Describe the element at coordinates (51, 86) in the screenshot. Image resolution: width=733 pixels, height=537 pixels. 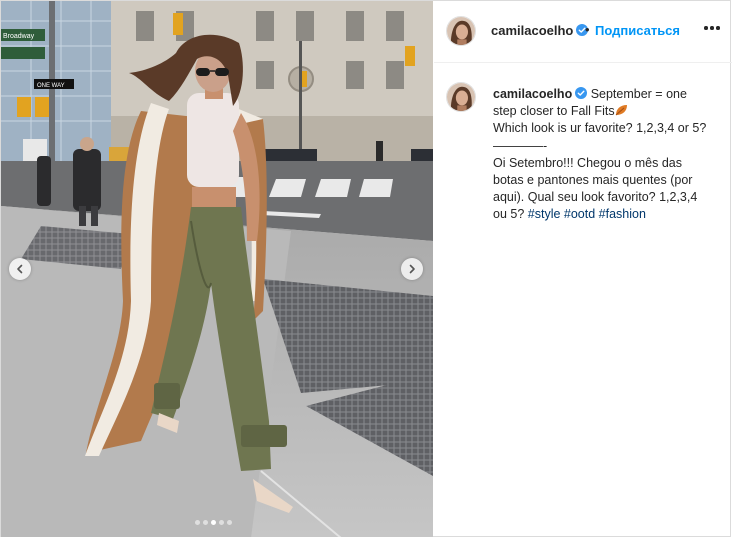
I see `oneway-sign-text: ONE WAY` at that location.